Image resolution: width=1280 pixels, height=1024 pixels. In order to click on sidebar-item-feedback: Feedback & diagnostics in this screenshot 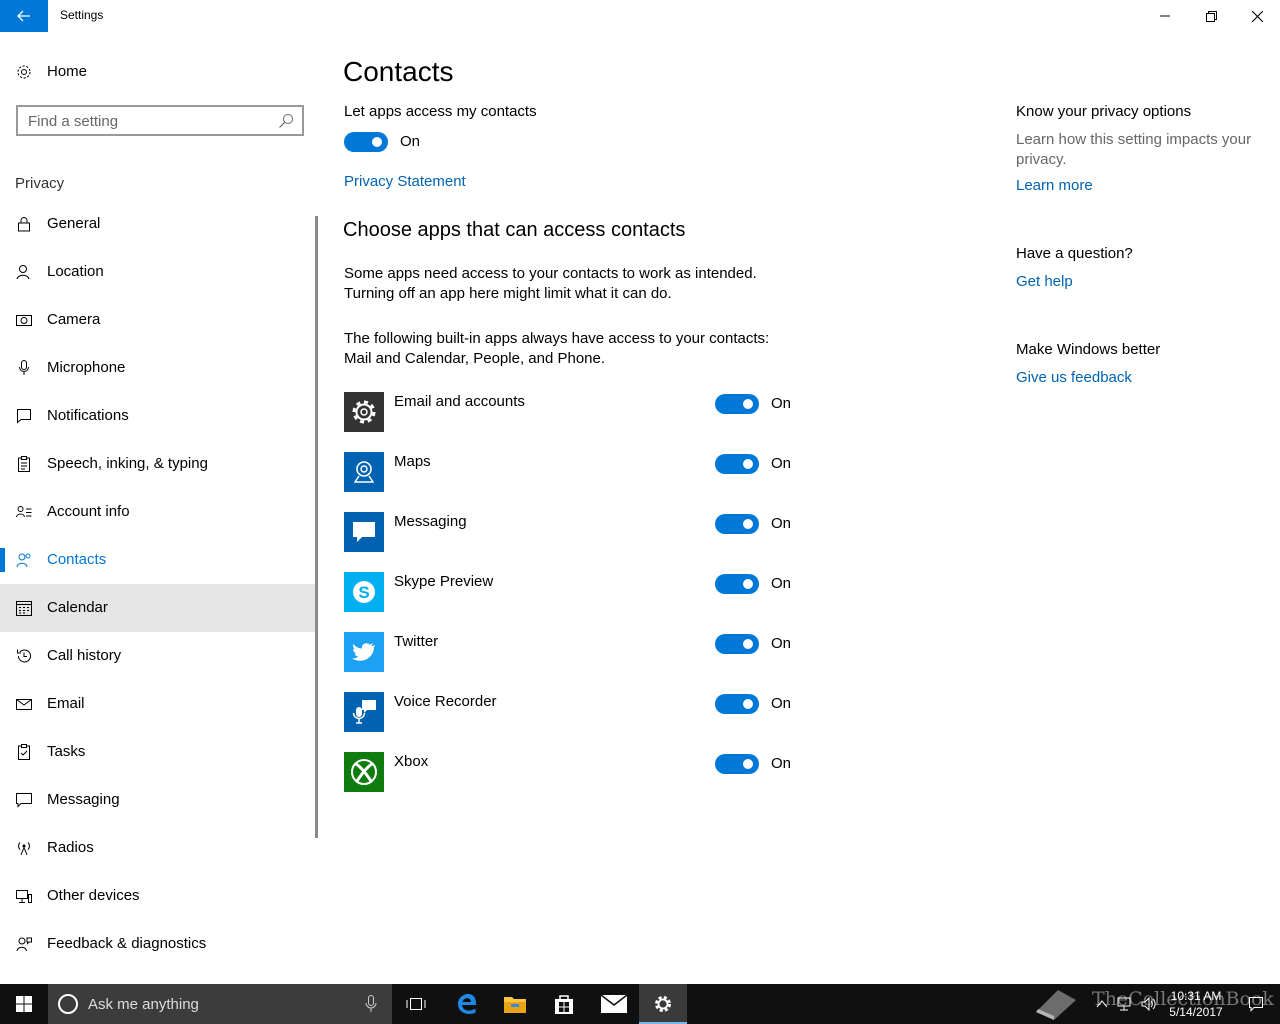, I will do `click(159, 944)`.